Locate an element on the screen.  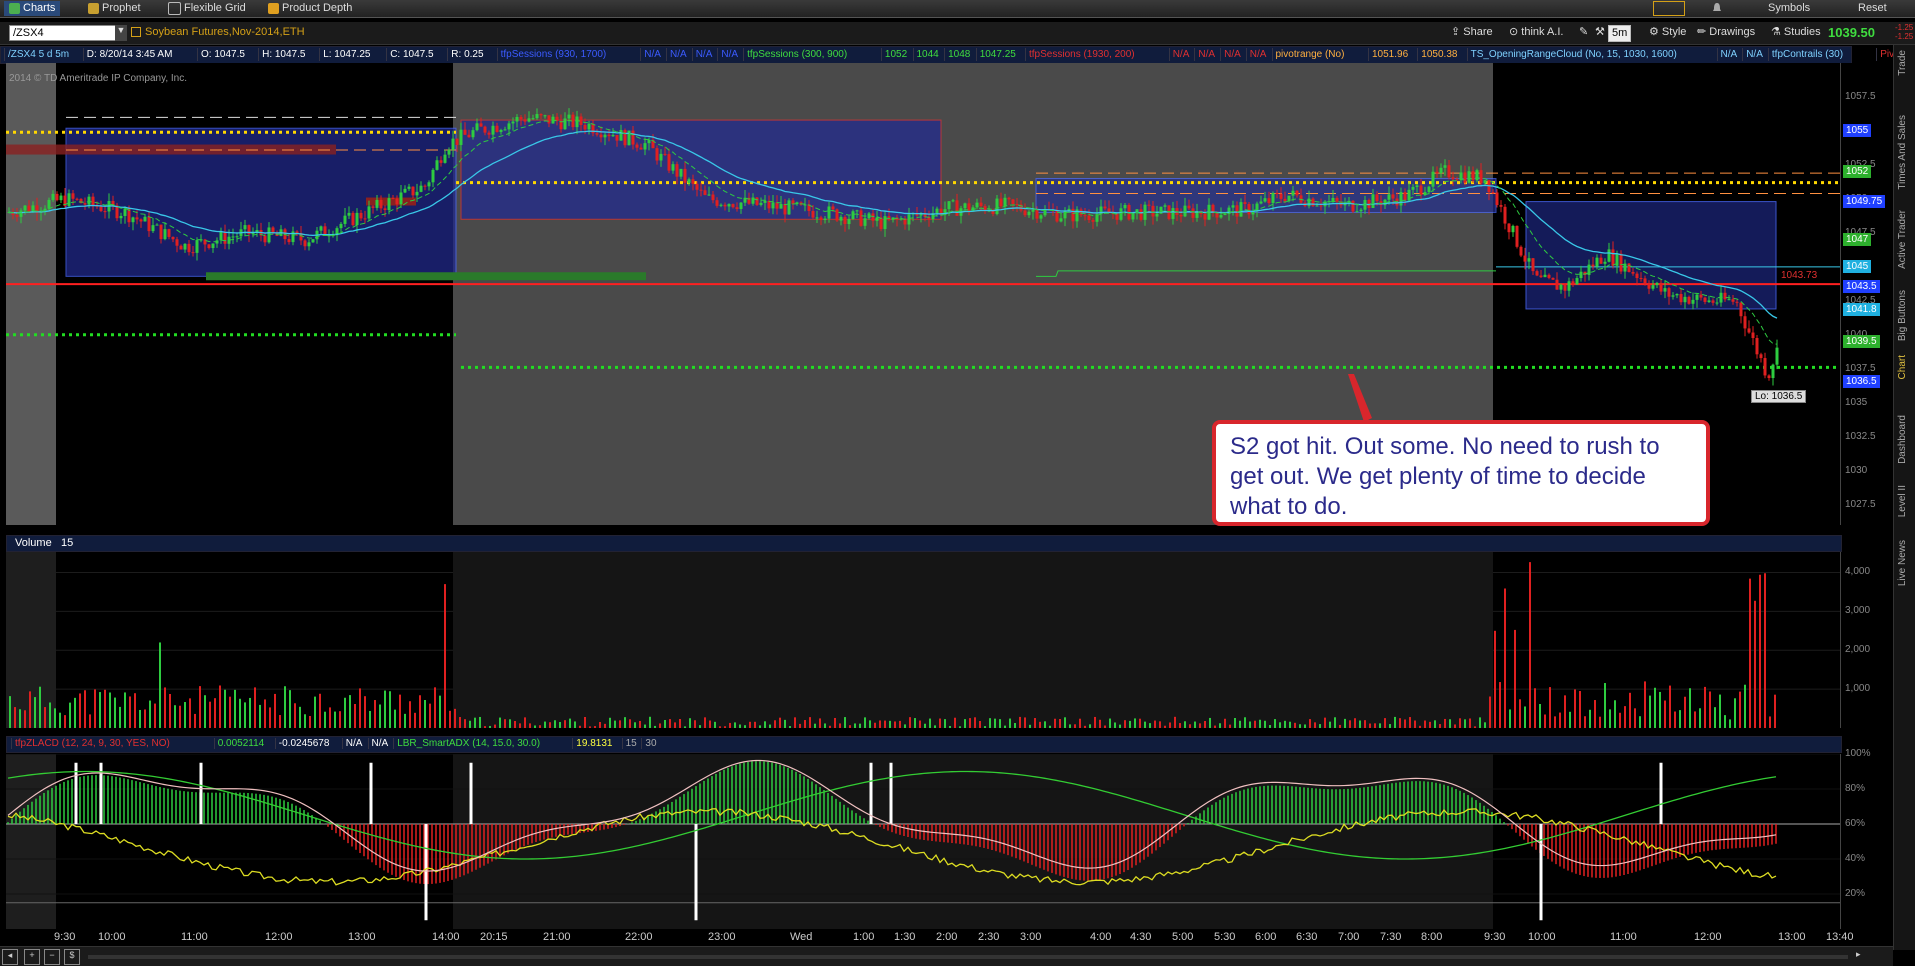
style-button: ⚙ Style is located at coordinates (1667, 32).